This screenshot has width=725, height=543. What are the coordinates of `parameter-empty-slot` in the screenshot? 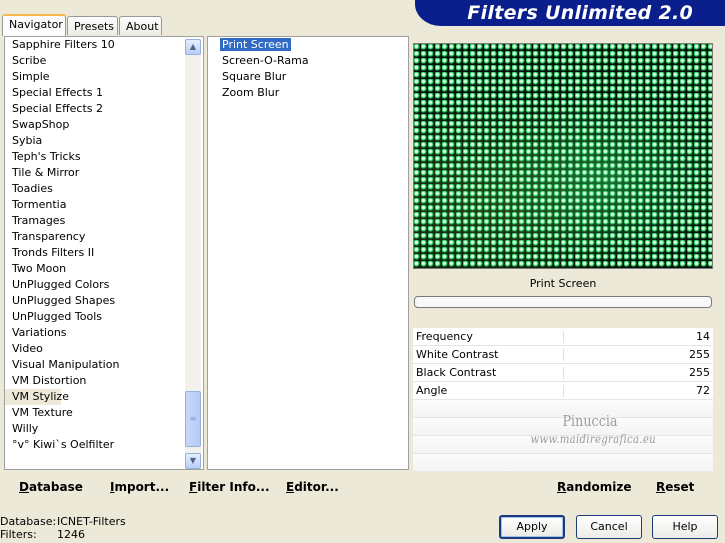 It's located at (563, 463).